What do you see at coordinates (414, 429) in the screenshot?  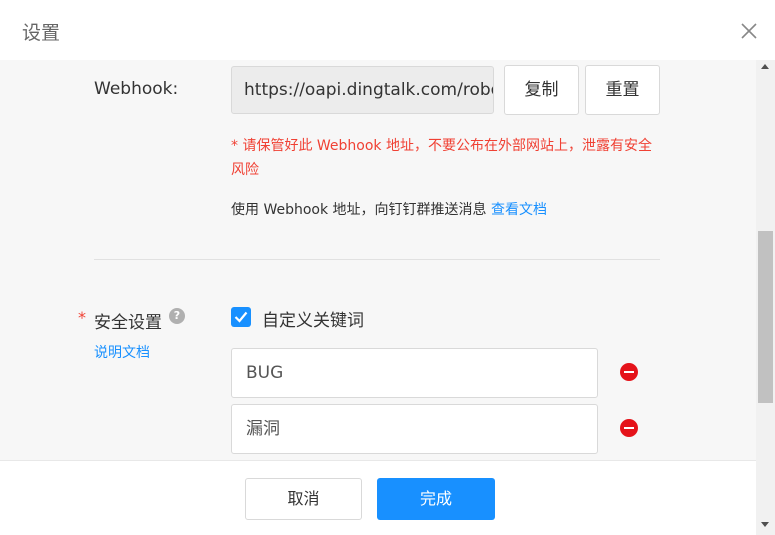 I see `keyword-input-2: 漏洞` at bounding box center [414, 429].